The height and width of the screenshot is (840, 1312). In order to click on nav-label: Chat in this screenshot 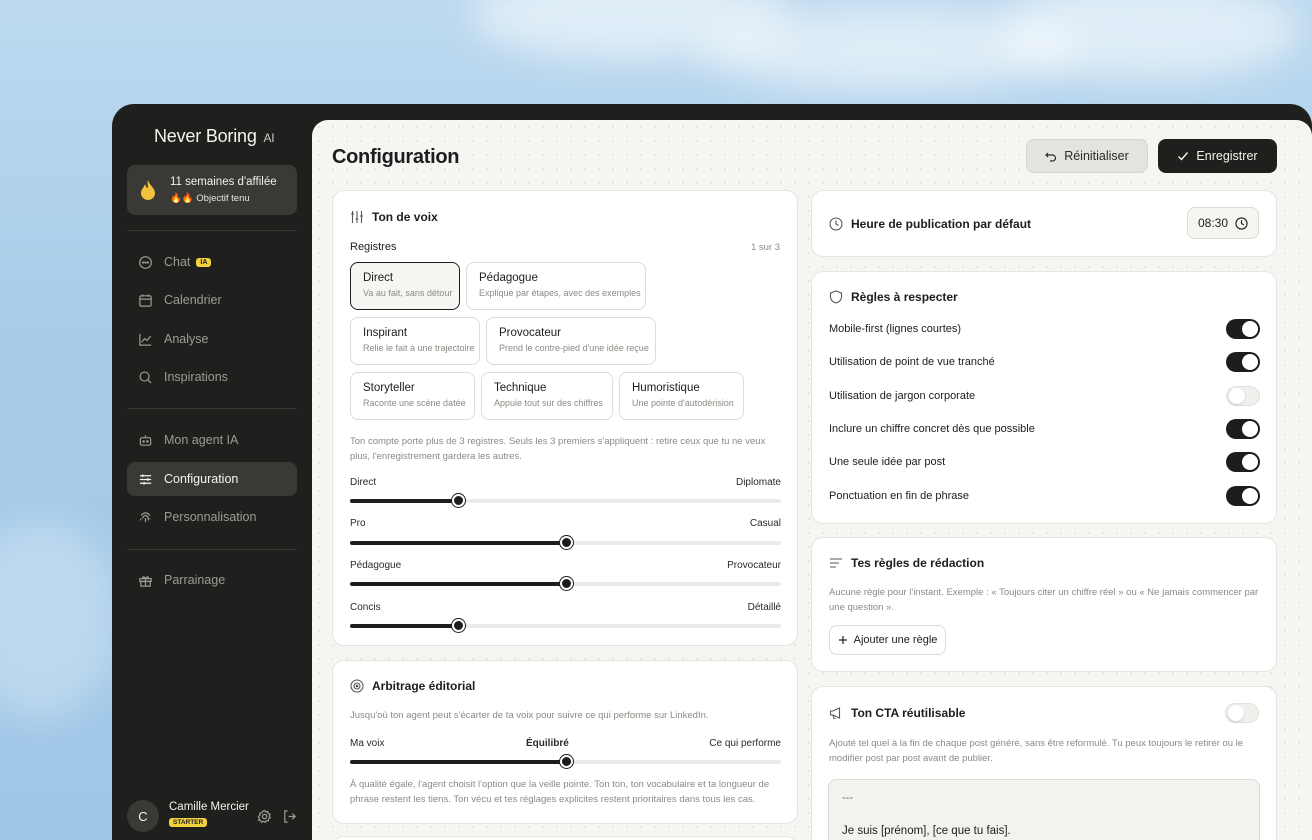, I will do `click(177, 262)`.